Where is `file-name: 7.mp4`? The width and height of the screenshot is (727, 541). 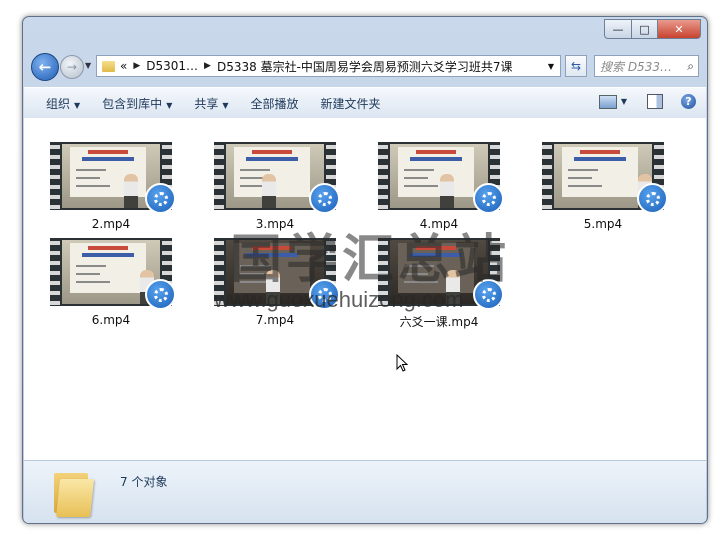 file-name: 7.mp4 is located at coordinates (275, 320).